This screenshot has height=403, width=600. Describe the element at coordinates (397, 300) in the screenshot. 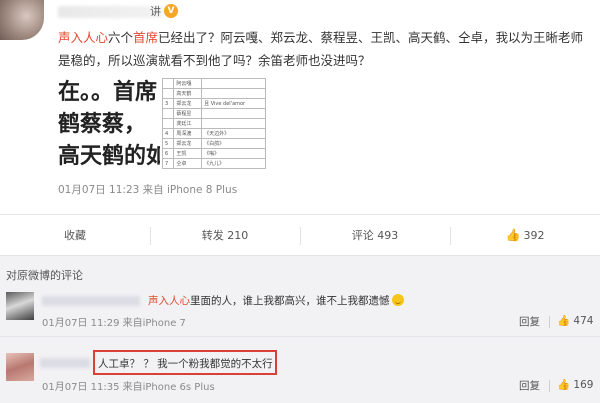

I see `sad-face-emoji-icon` at that location.